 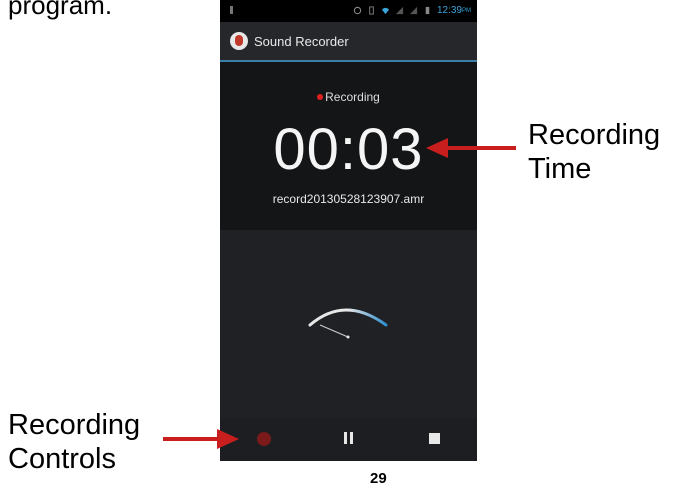 I want to click on pause-icon, so click(x=349, y=438).